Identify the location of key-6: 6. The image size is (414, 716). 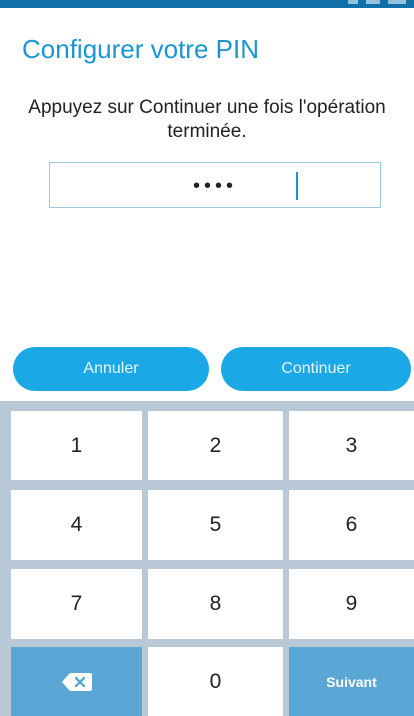
(351, 525).